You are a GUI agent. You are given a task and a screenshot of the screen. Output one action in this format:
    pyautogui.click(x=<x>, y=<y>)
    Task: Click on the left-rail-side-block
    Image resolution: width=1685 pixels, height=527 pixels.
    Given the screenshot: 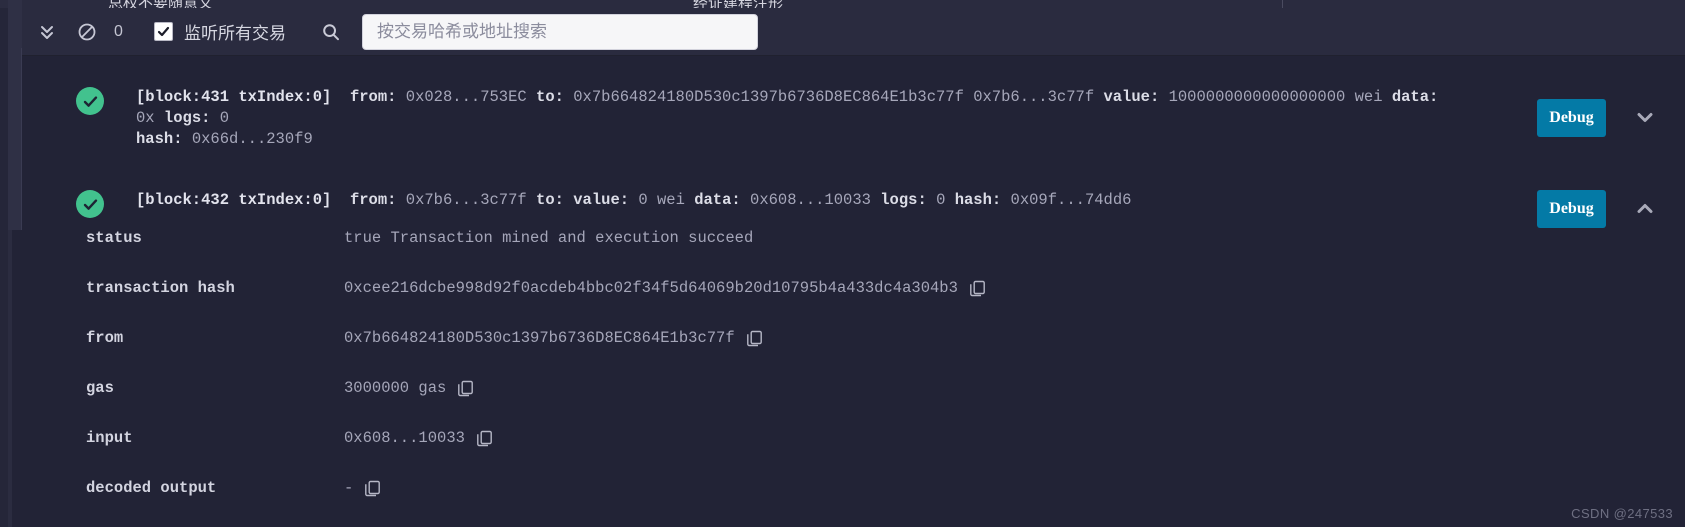 What is the action you would take?
    pyautogui.click(x=15, y=139)
    